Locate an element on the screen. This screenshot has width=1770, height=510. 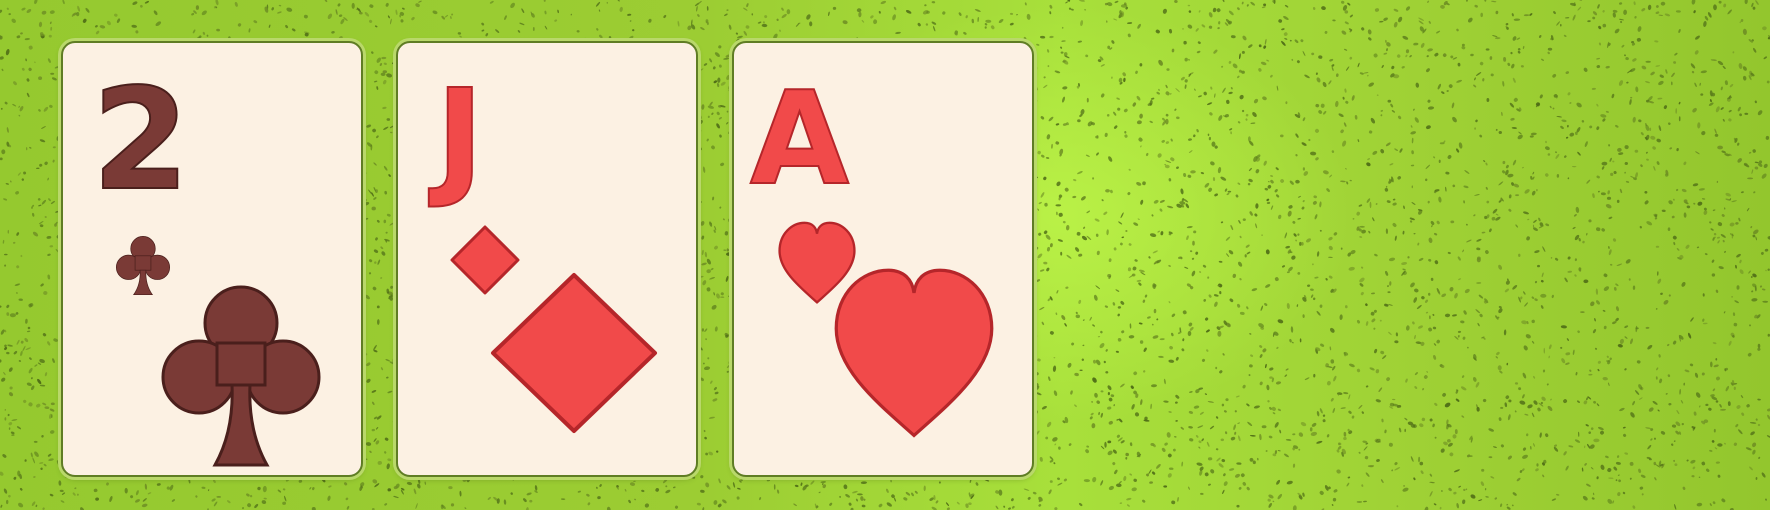
playing-card-a-hearts: A is located at coordinates (883, 259).